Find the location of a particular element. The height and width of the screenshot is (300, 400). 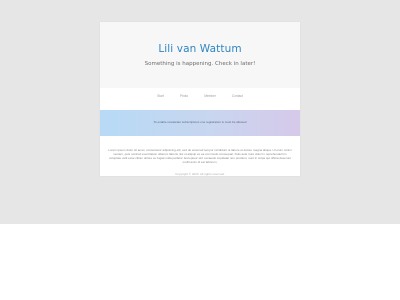

footer-copyright: Copyright © 2020. All rights reserved. is located at coordinates (200, 174).